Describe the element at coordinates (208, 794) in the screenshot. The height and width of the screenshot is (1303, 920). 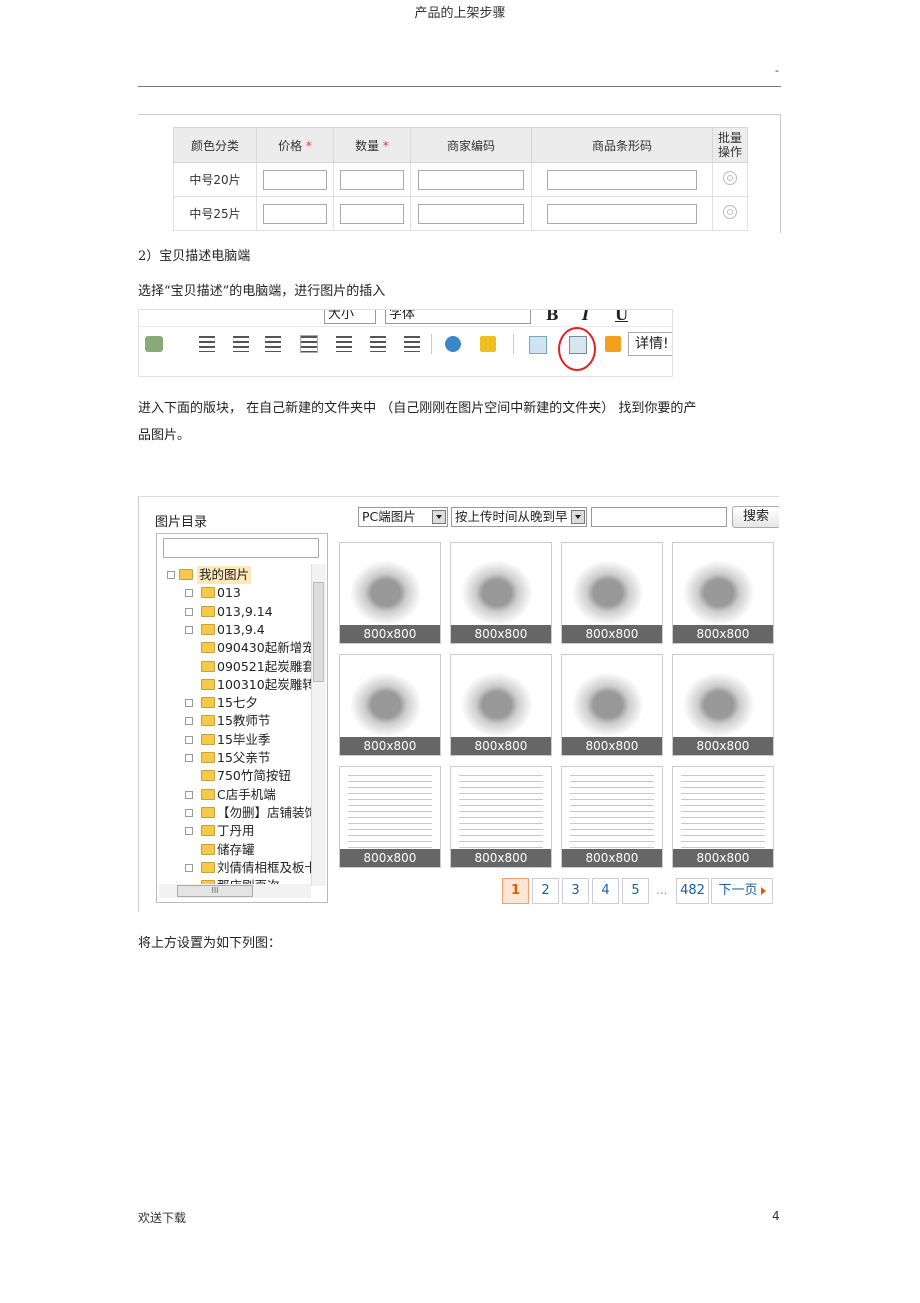
I see `folder-icon` at that location.